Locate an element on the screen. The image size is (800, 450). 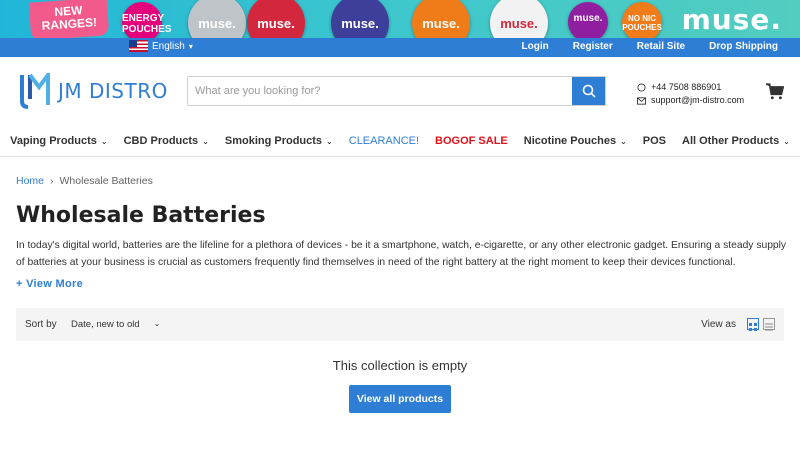
logo-text: JM DISTRO is located at coordinates (113, 91).